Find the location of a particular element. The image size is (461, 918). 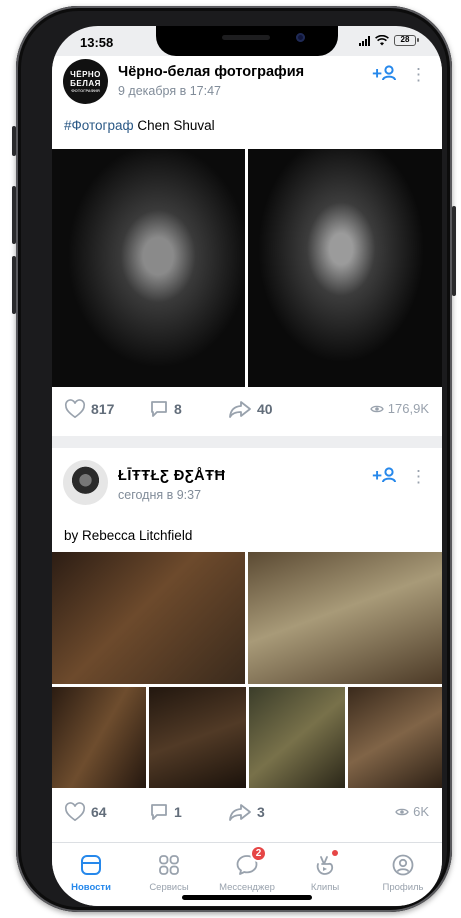

post-text-body: Chen Shuval is located at coordinates (174, 125).